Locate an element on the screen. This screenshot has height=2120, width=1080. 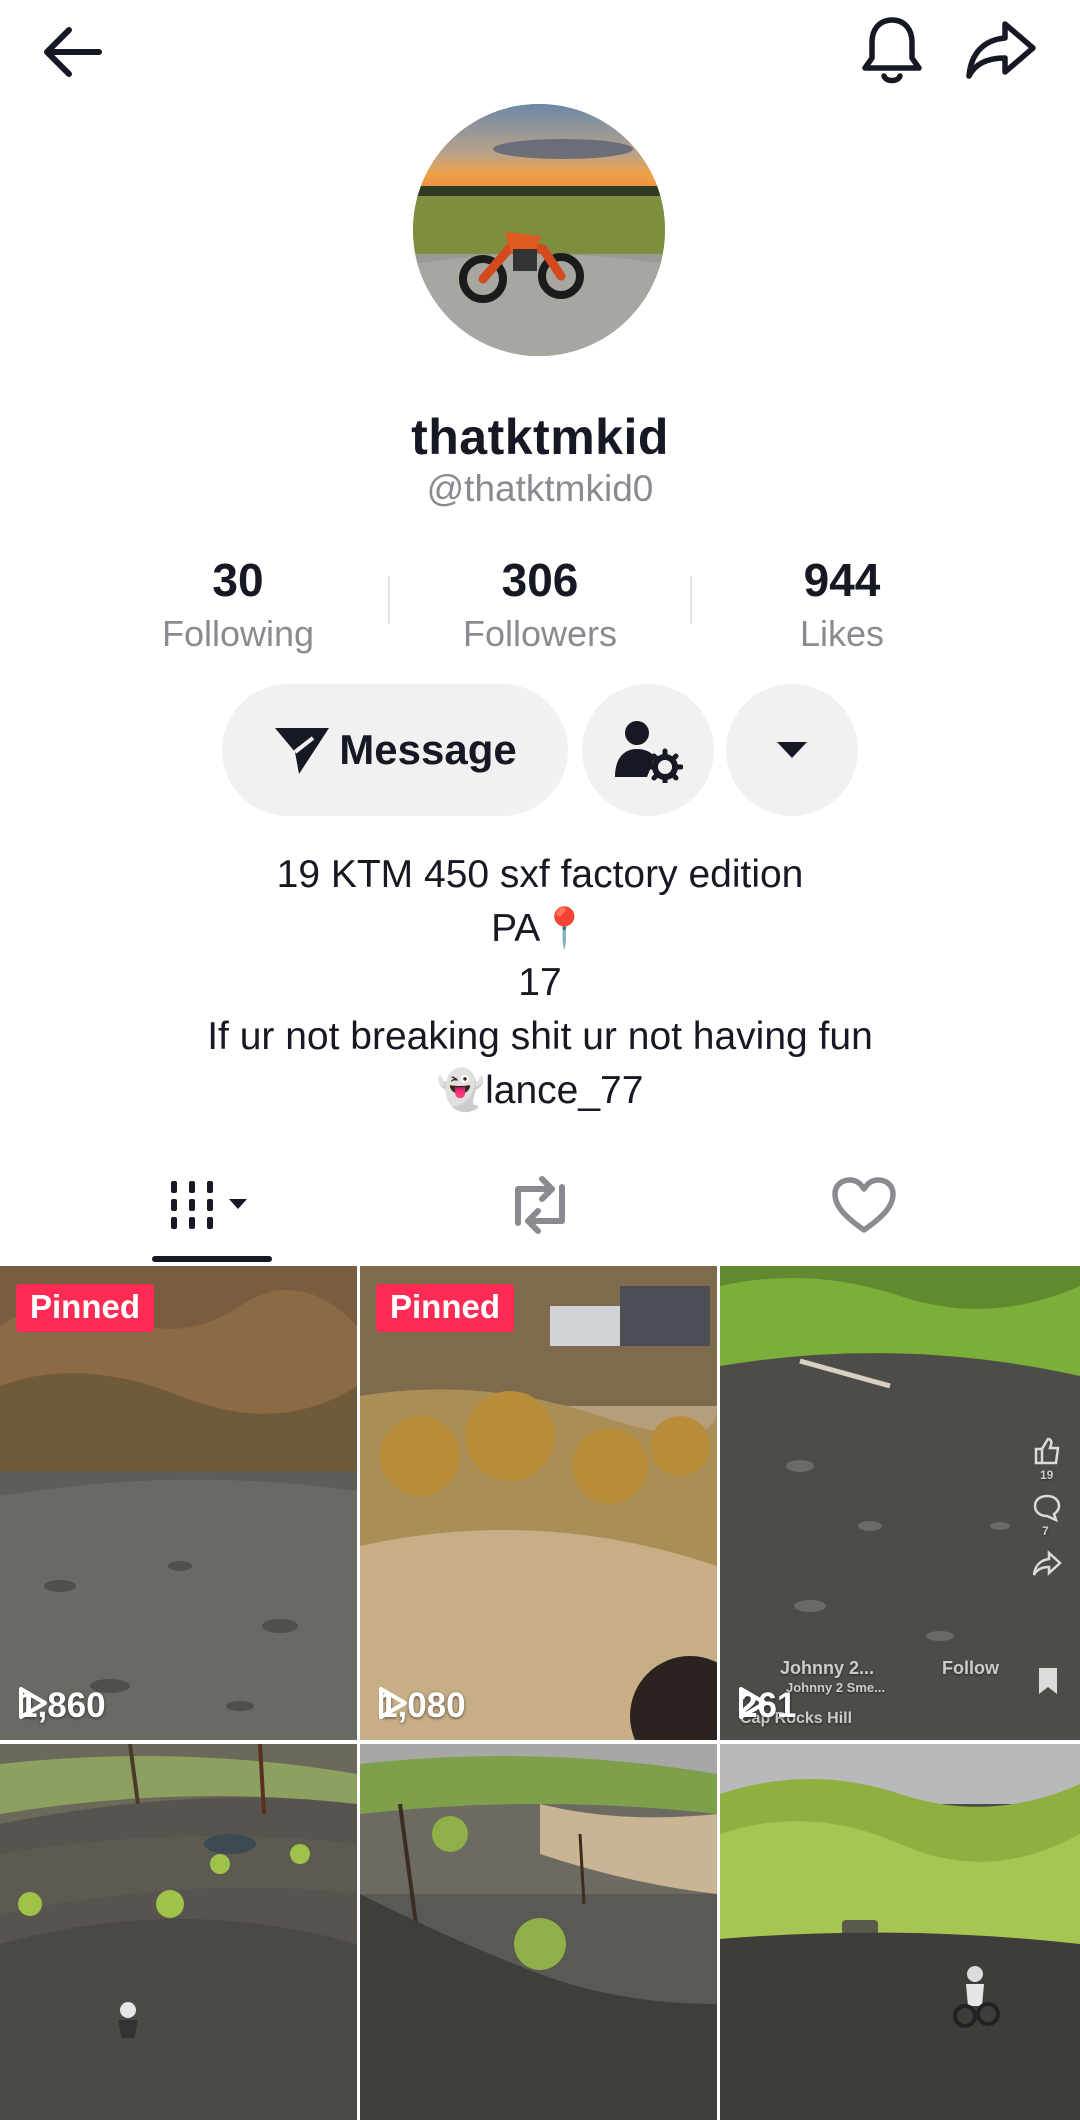
profile-stats: 30 Following 306 Followers 944 Likes is located at coordinates (540, 603).